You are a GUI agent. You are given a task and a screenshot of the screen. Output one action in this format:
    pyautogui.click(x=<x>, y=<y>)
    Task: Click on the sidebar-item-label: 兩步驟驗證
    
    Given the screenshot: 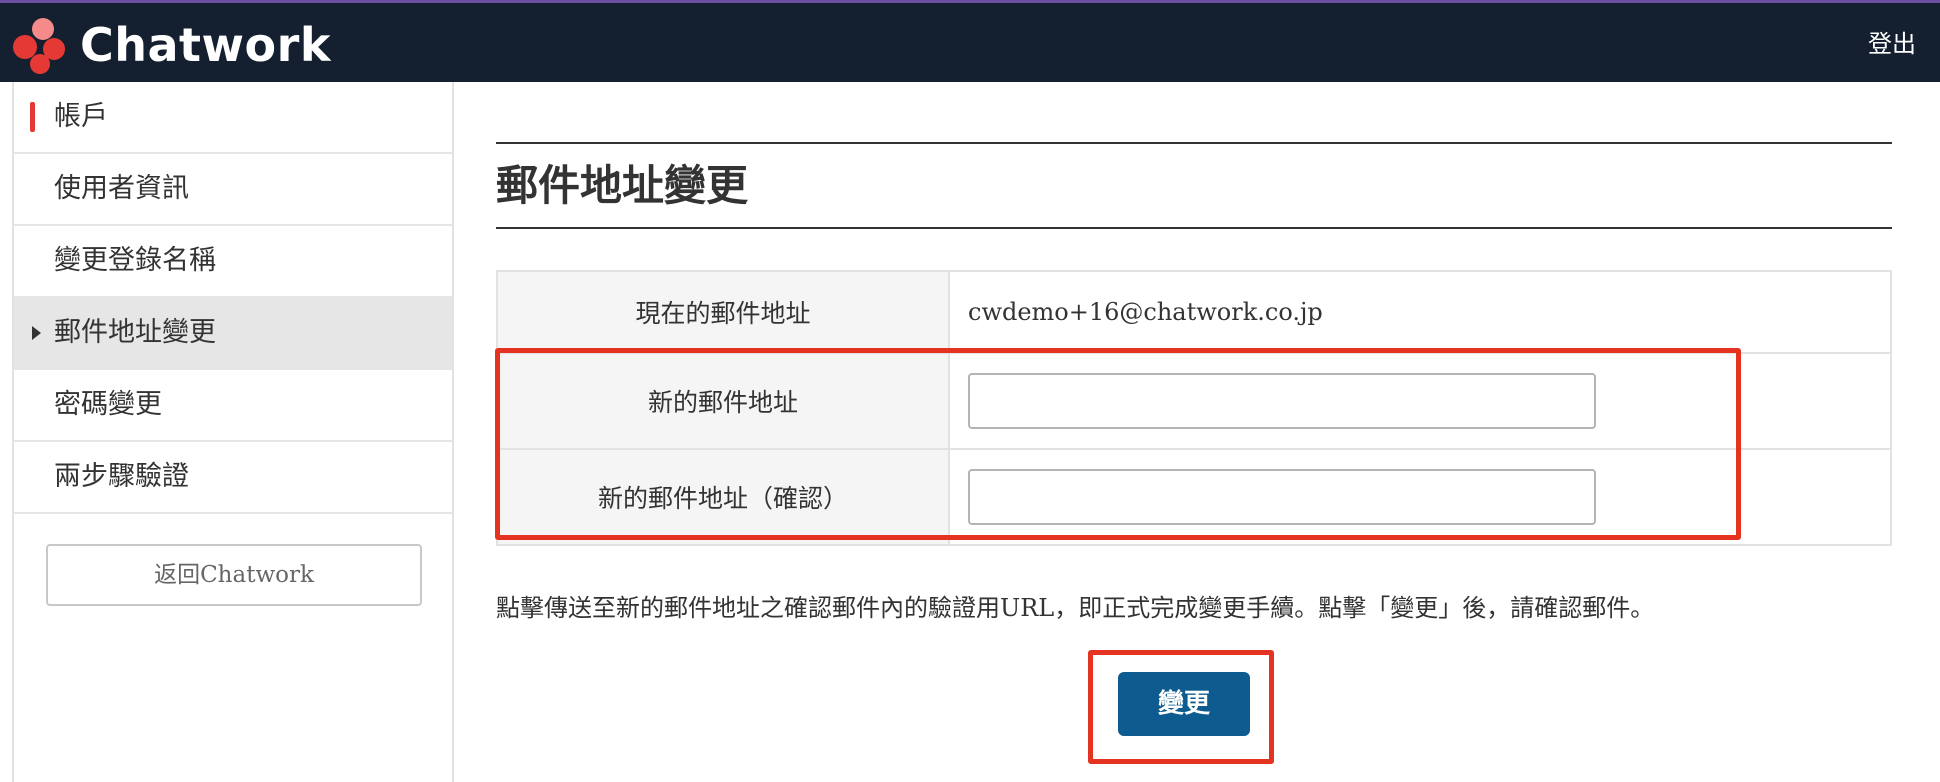 What is the action you would take?
    pyautogui.click(x=121, y=476)
    